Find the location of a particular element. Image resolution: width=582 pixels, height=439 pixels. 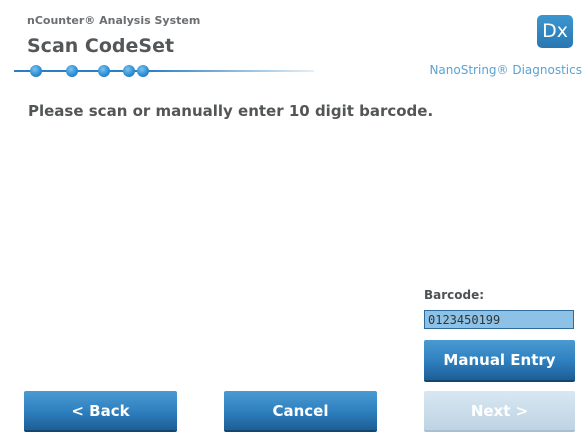

barcode-input is located at coordinates (499, 319).